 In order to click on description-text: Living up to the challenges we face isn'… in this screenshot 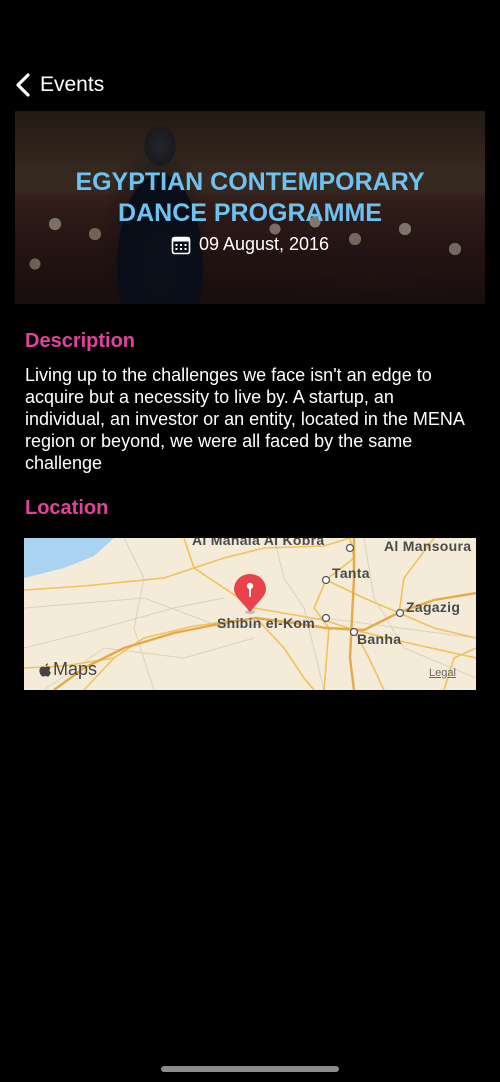, I will do `click(244, 419)`.